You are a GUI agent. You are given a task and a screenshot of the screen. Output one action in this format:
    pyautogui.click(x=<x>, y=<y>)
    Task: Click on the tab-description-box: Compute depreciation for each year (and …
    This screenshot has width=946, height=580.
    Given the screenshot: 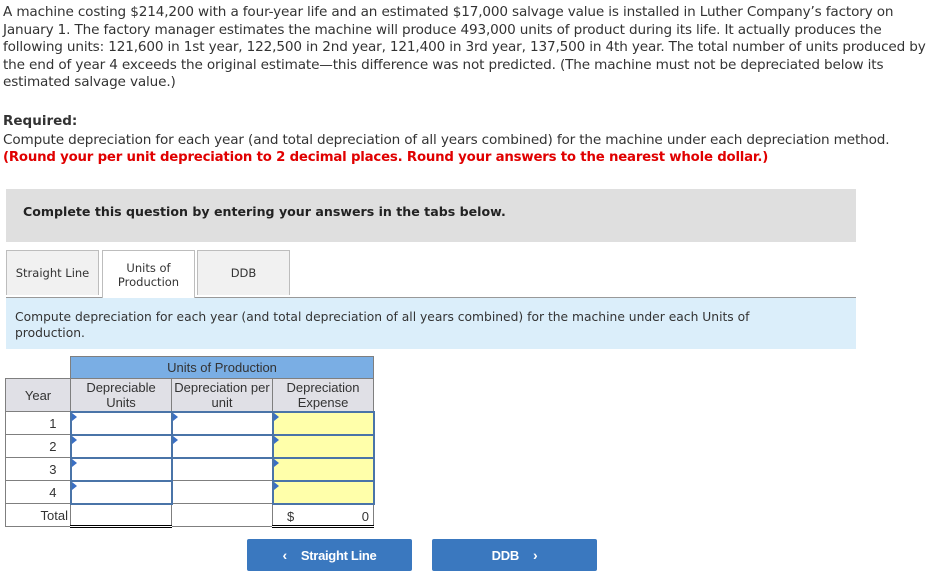 What is the action you would take?
    pyautogui.click(x=431, y=323)
    